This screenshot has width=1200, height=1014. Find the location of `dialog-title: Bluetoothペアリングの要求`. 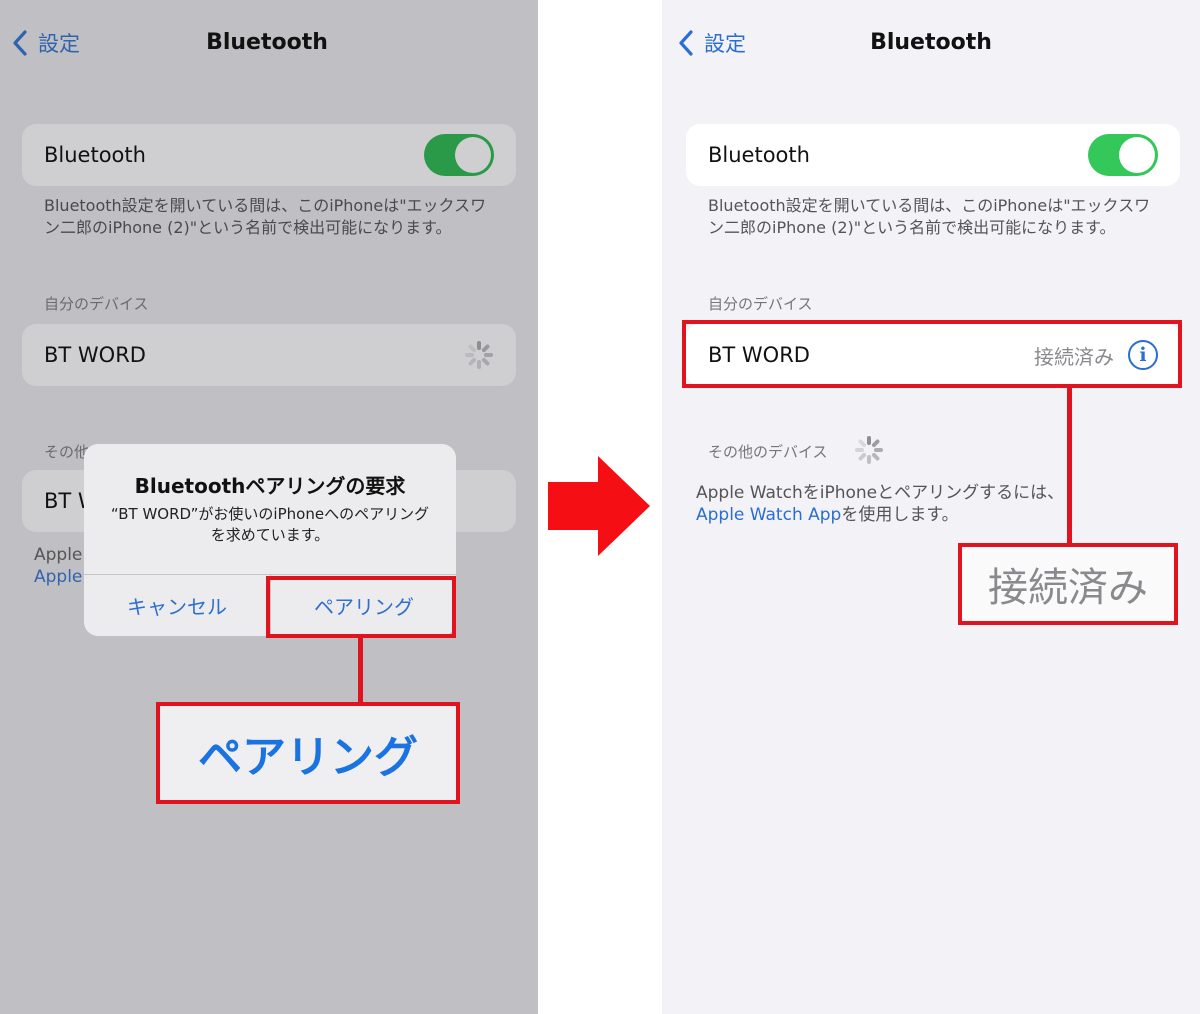

dialog-title: Bluetoothペアリングの要求 is located at coordinates (270, 486).